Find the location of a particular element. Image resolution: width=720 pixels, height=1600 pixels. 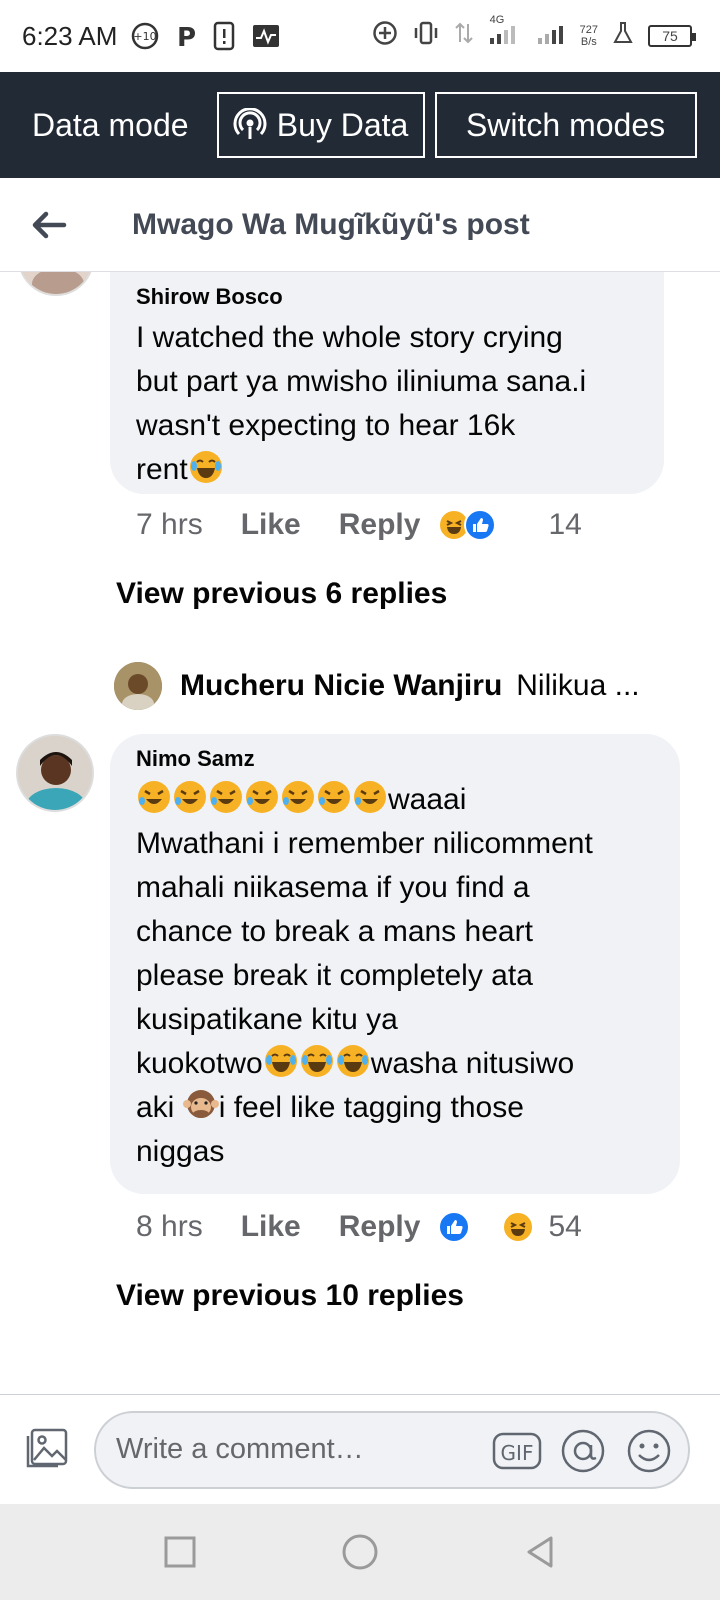

comment-line: i feel like tagging those is located at coordinates (371, 1107).